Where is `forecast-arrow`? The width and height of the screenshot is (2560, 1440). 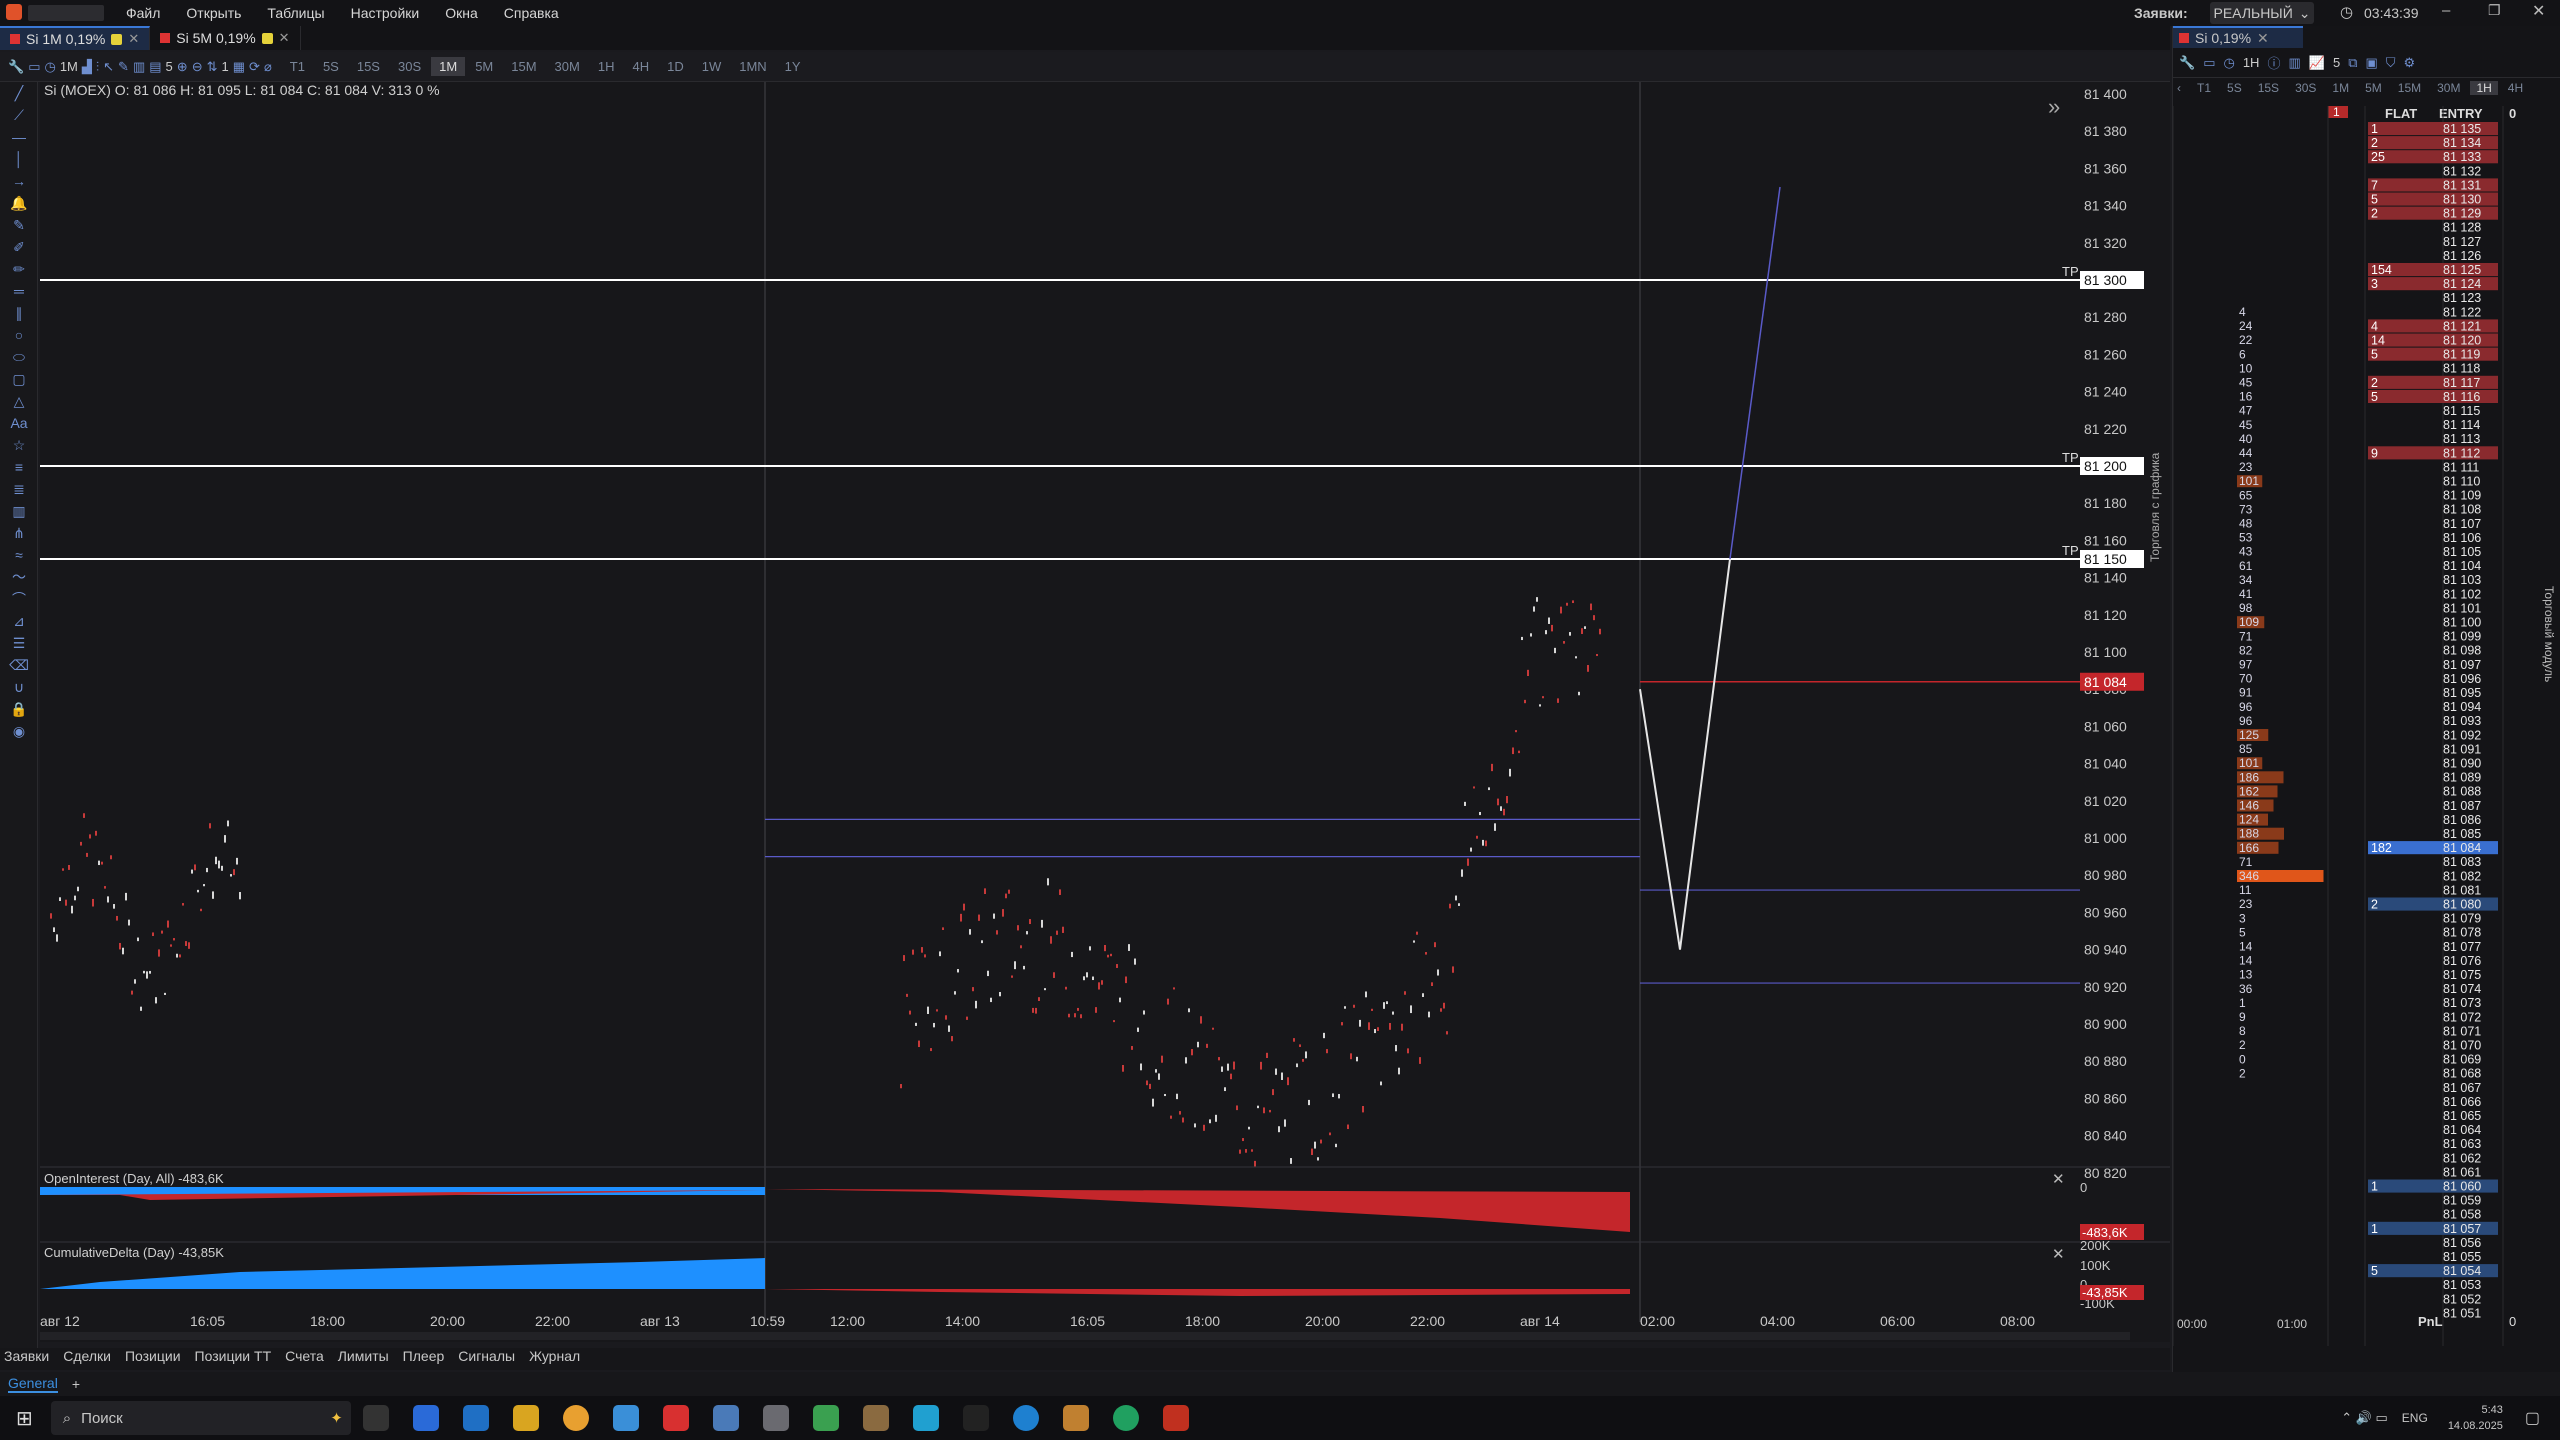
forecast-arrow is located at coordinates (1685, 754).